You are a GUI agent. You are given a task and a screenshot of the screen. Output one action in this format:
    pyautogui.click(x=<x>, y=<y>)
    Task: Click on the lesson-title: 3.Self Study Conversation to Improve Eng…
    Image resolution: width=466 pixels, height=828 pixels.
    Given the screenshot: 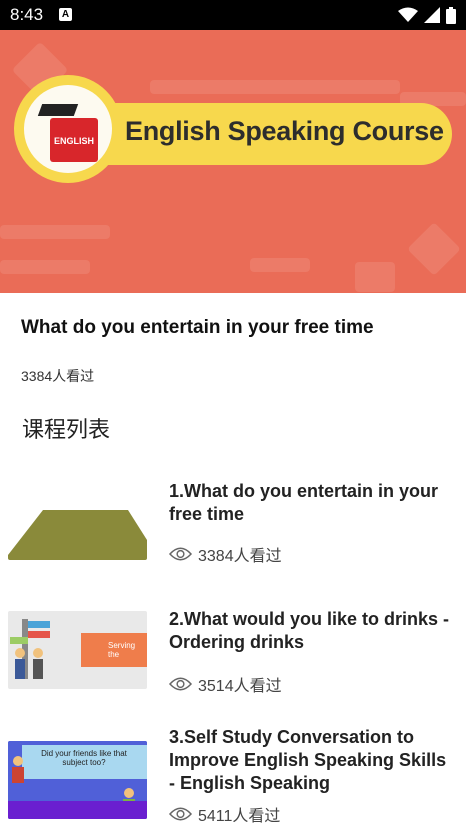 What is the action you would take?
    pyautogui.click(x=308, y=760)
    